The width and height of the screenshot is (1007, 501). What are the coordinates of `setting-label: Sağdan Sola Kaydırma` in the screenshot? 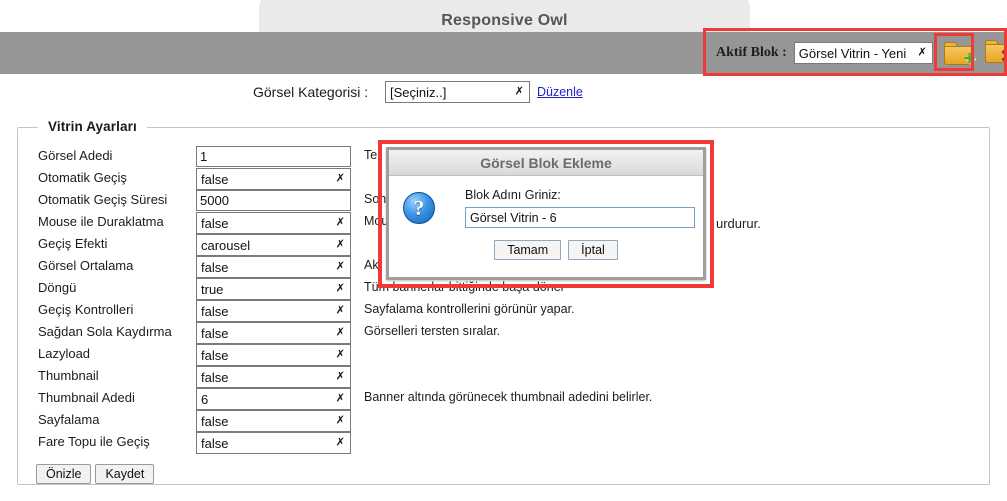 It's located at (105, 331).